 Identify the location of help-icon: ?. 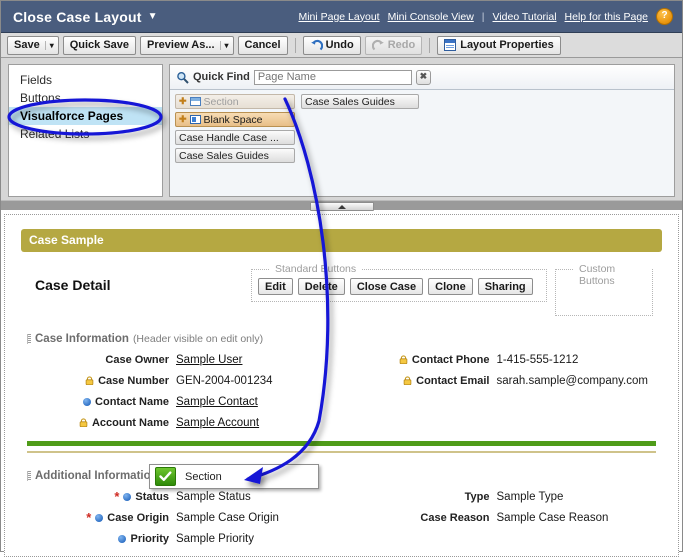
(664, 16).